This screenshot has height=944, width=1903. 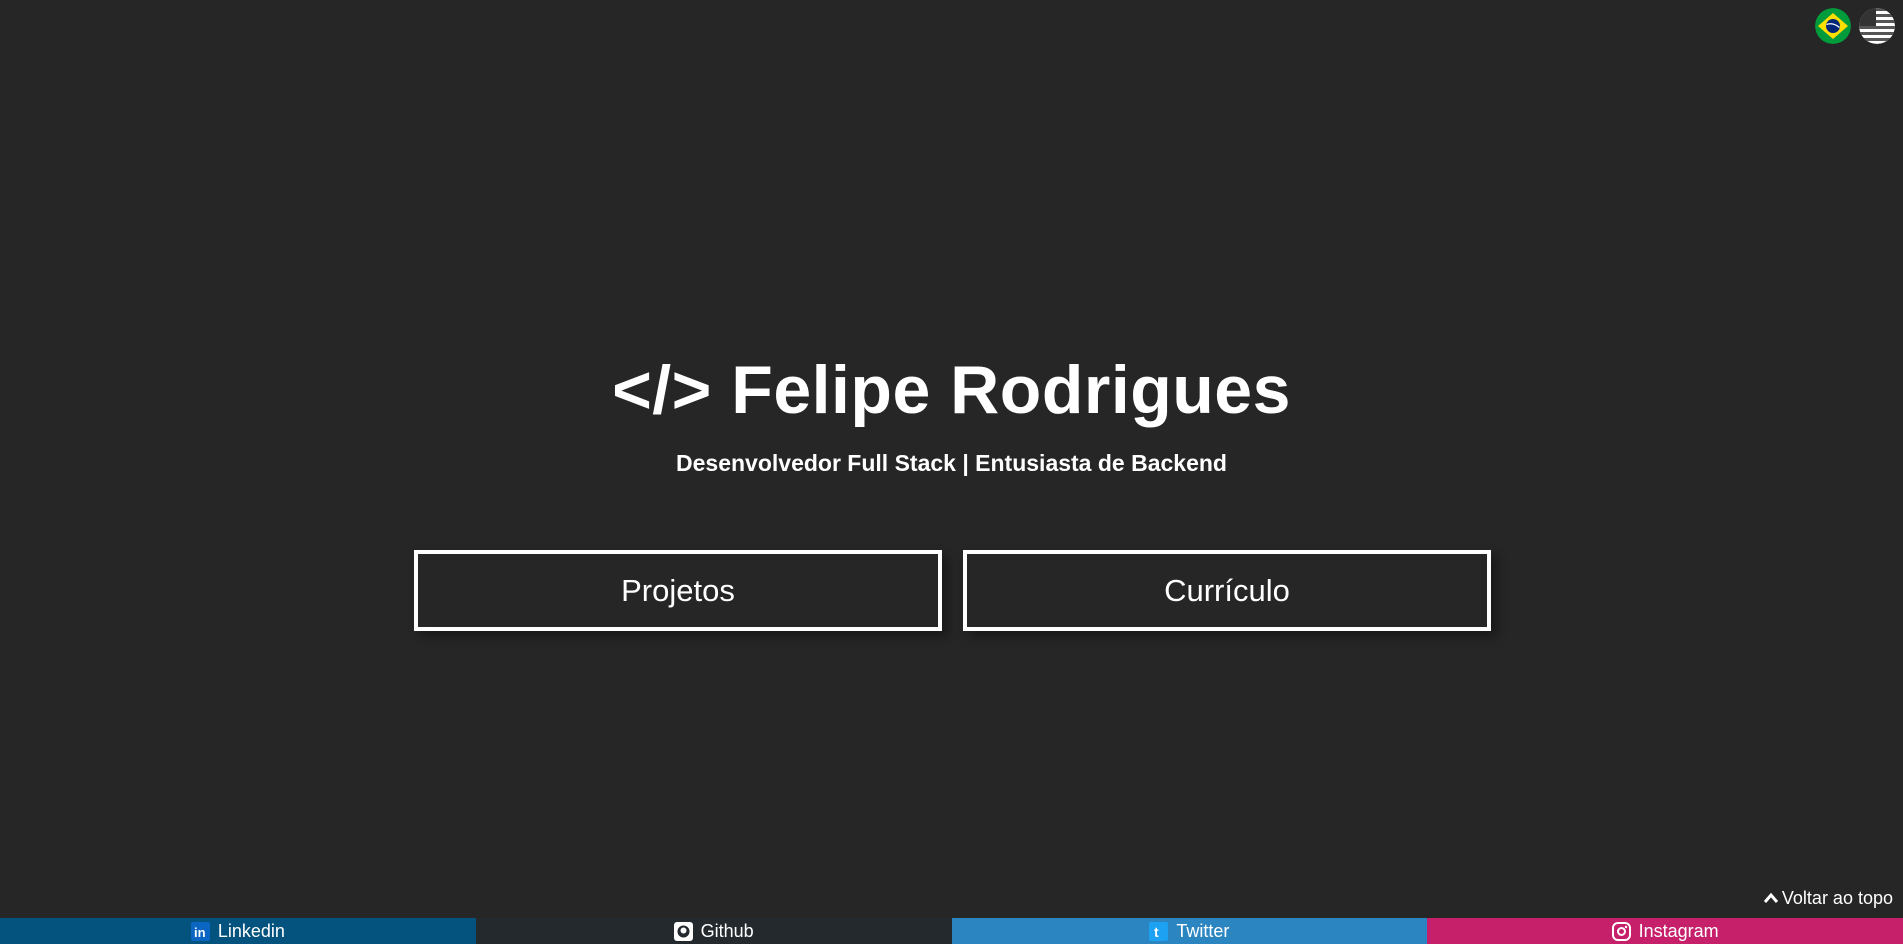 I want to click on social-label: Linkedin, so click(x=251, y=930).